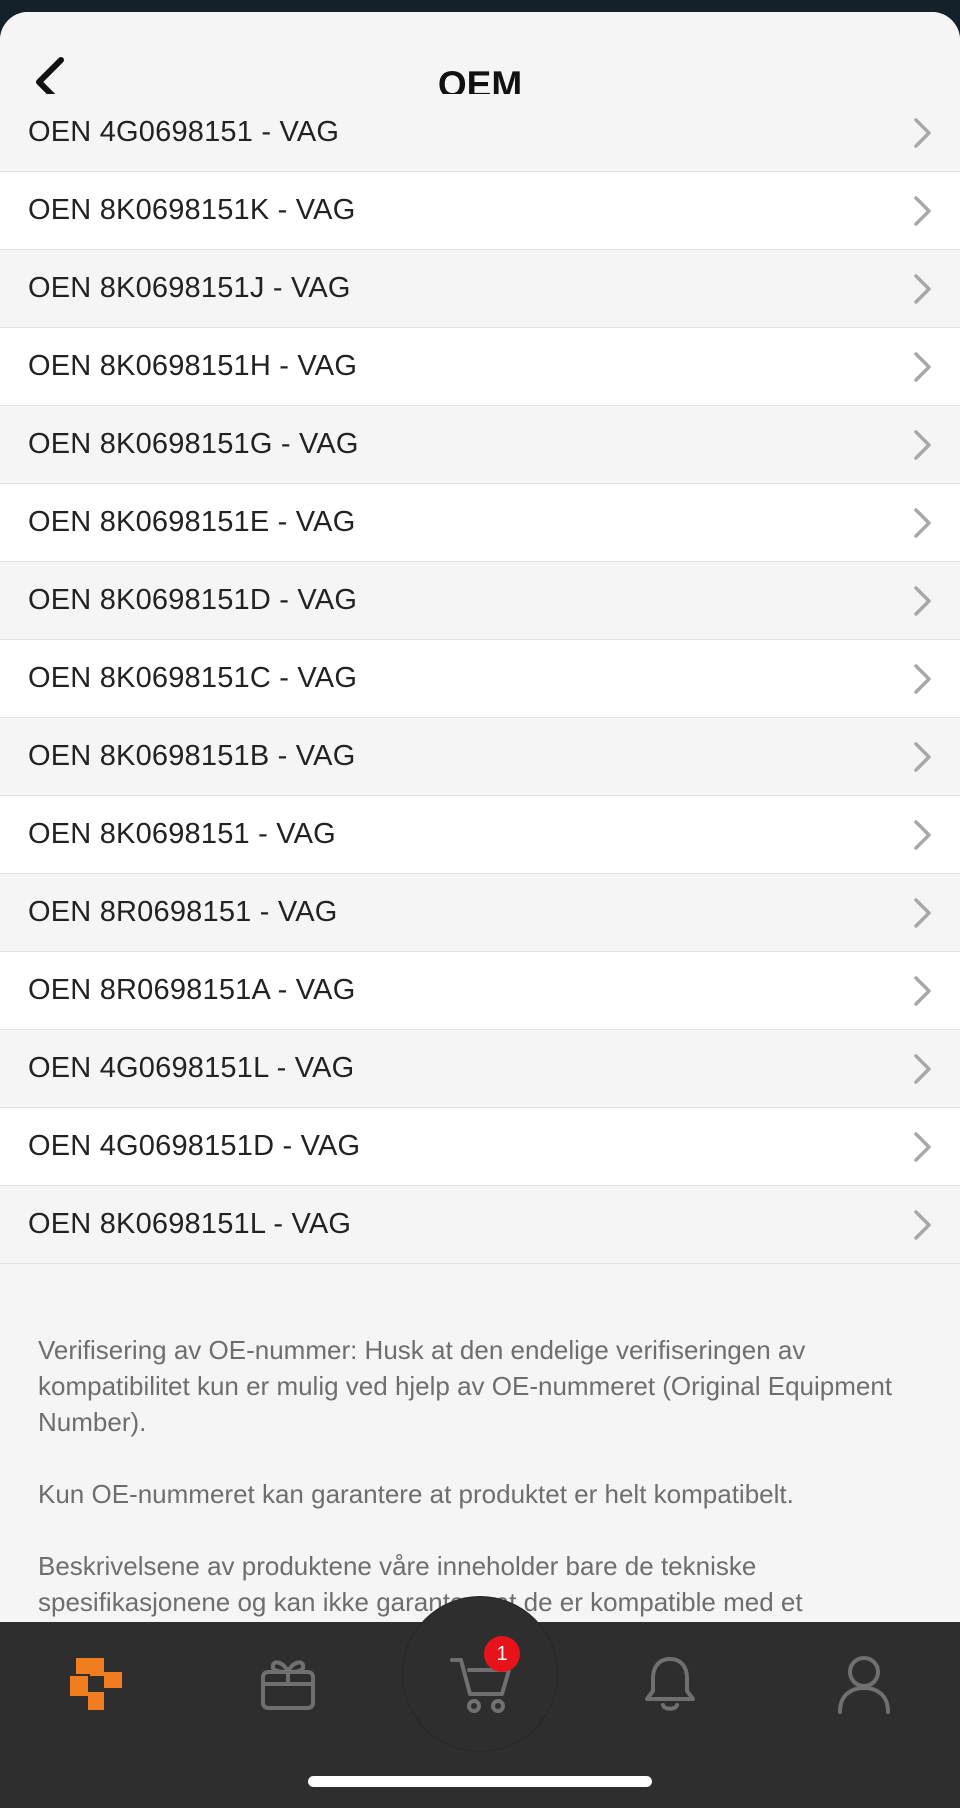 The width and height of the screenshot is (960, 1808). Describe the element at coordinates (182, 834) in the screenshot. I see `list-item-label: OEN 8K0698151 - VAG` at that location.